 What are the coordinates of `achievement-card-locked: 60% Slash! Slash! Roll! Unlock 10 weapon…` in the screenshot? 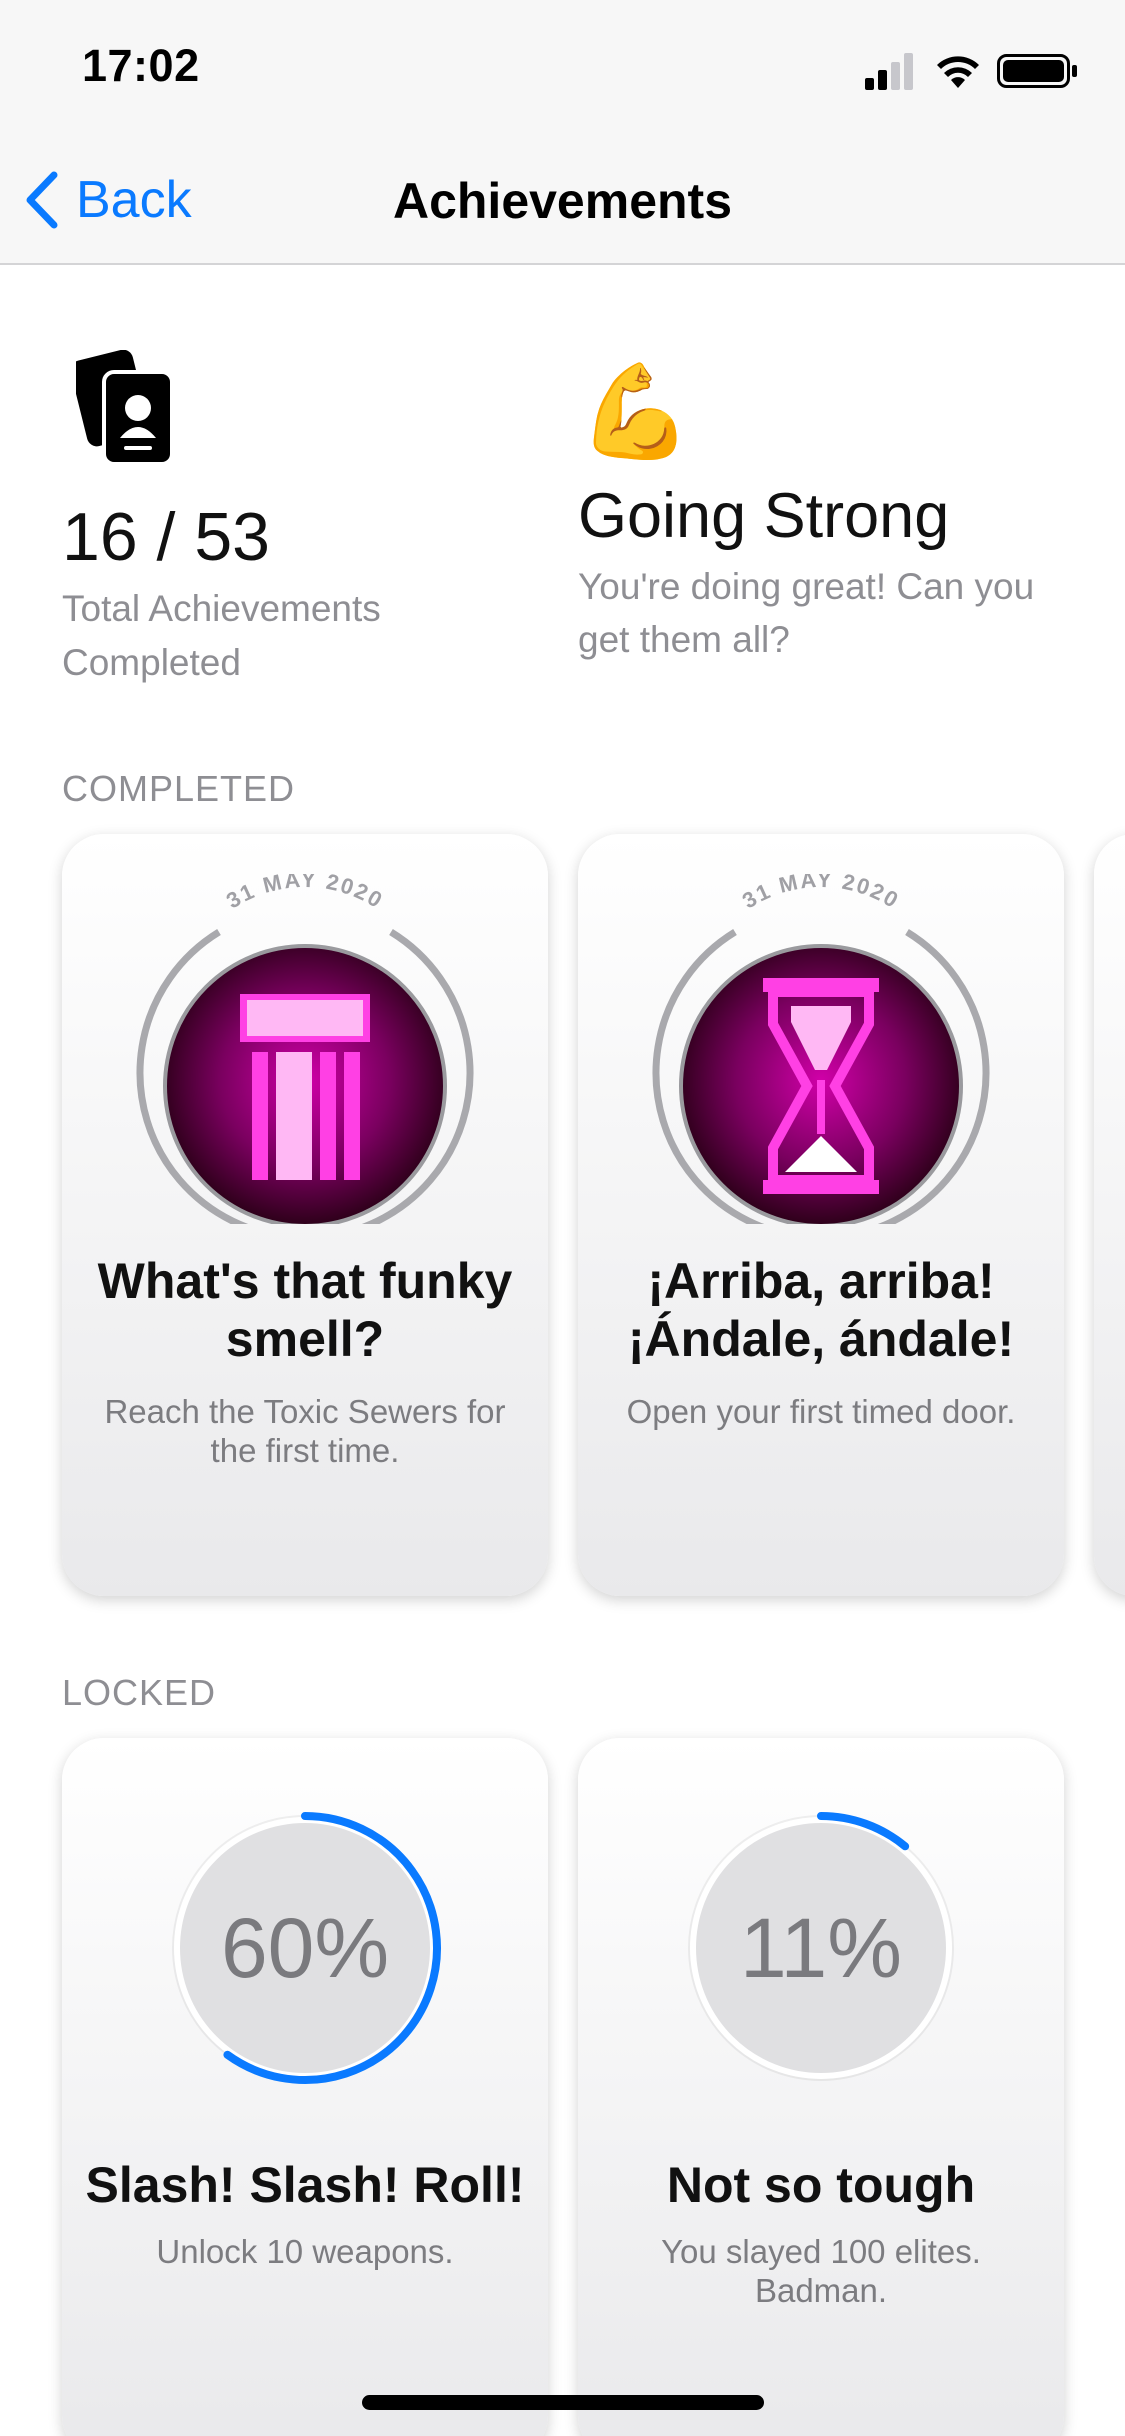 It's located at (305, 2087).